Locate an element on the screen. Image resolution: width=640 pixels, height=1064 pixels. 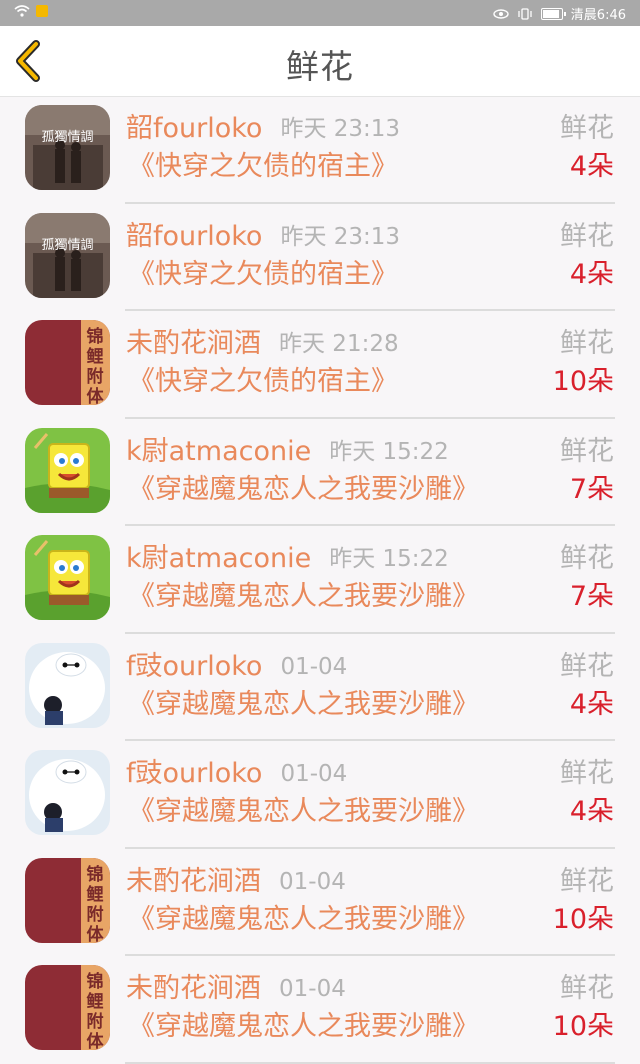
app-header: 鲜花 is located at coordinates (320, 61).